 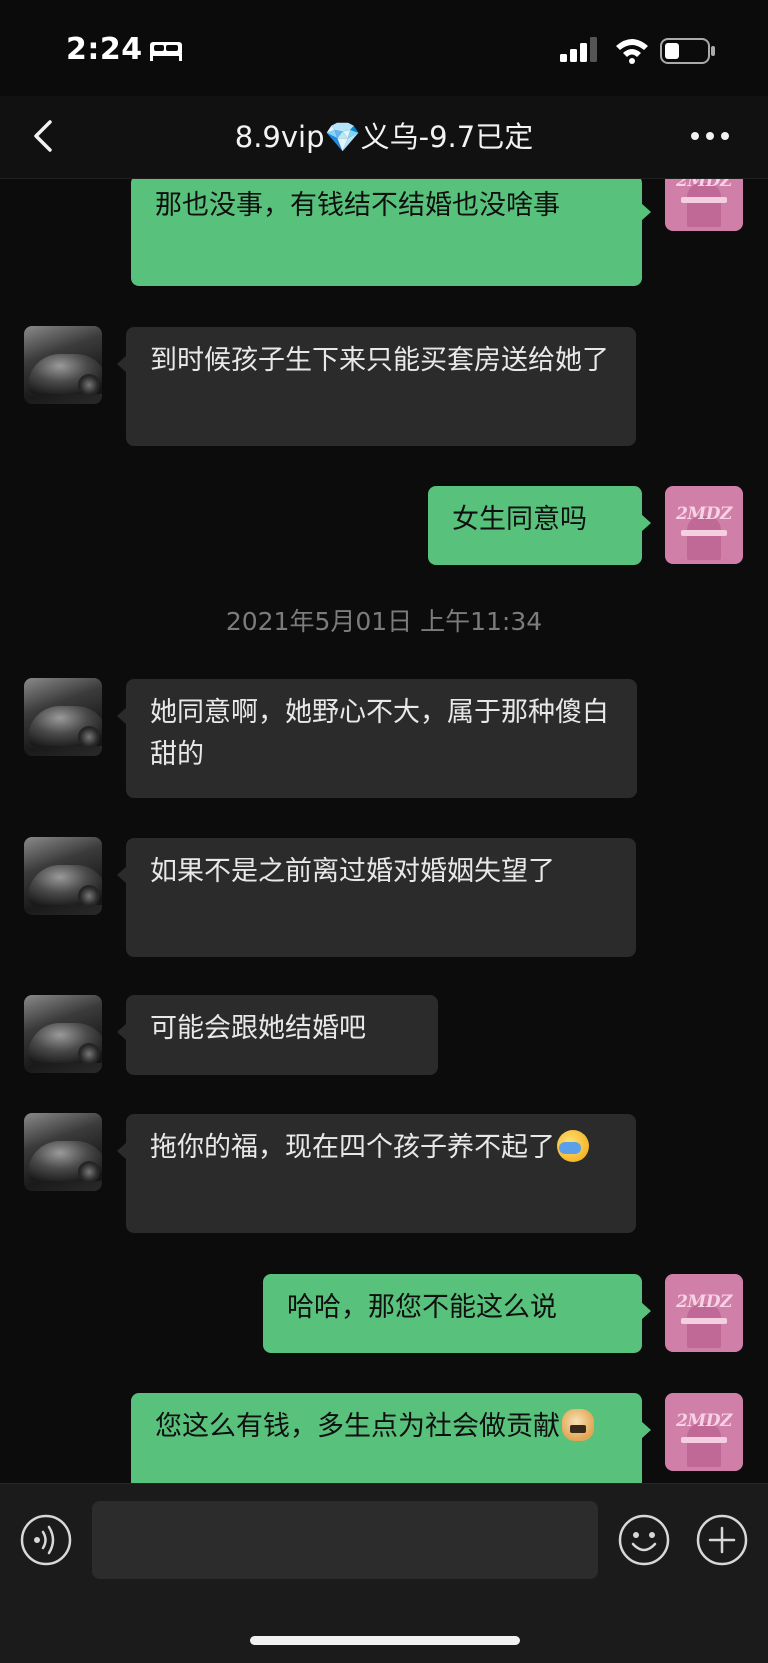 I want to click on message-text: 如果不是之前离过婚对婚姻失望了, so click(x=352, y=871).